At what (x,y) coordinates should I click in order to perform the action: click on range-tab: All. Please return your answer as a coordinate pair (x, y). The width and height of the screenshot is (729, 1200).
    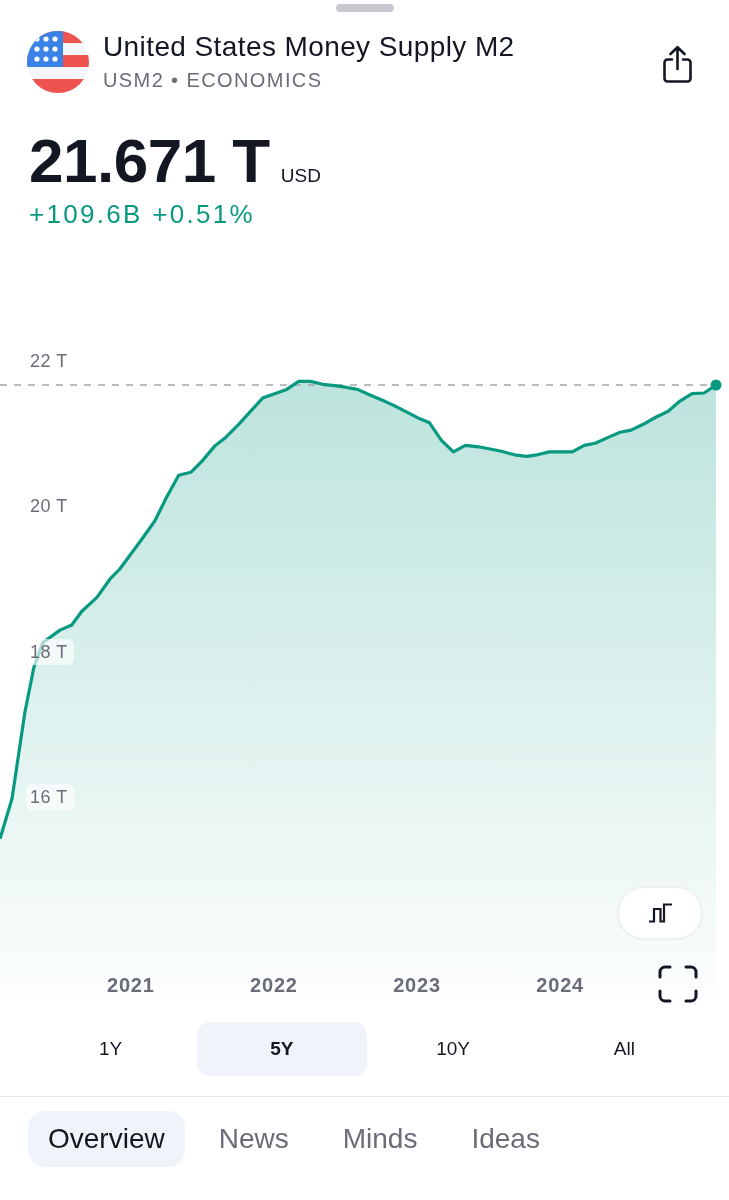
    Looking at the image, I should click on (624, 1049).